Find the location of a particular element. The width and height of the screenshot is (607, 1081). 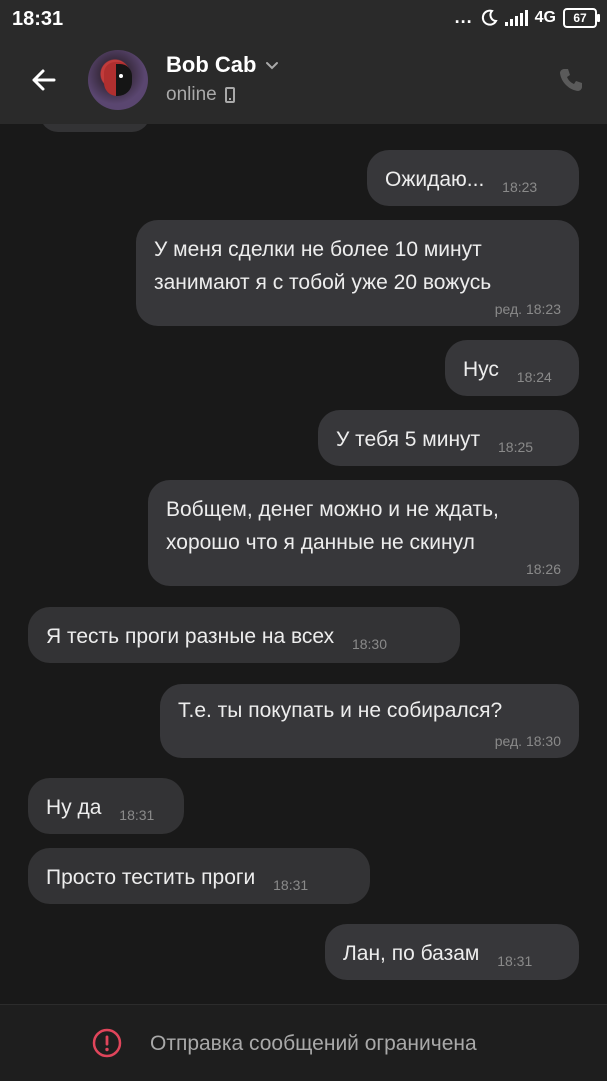

battery-level: 67 is located at coordinates (580, 17).